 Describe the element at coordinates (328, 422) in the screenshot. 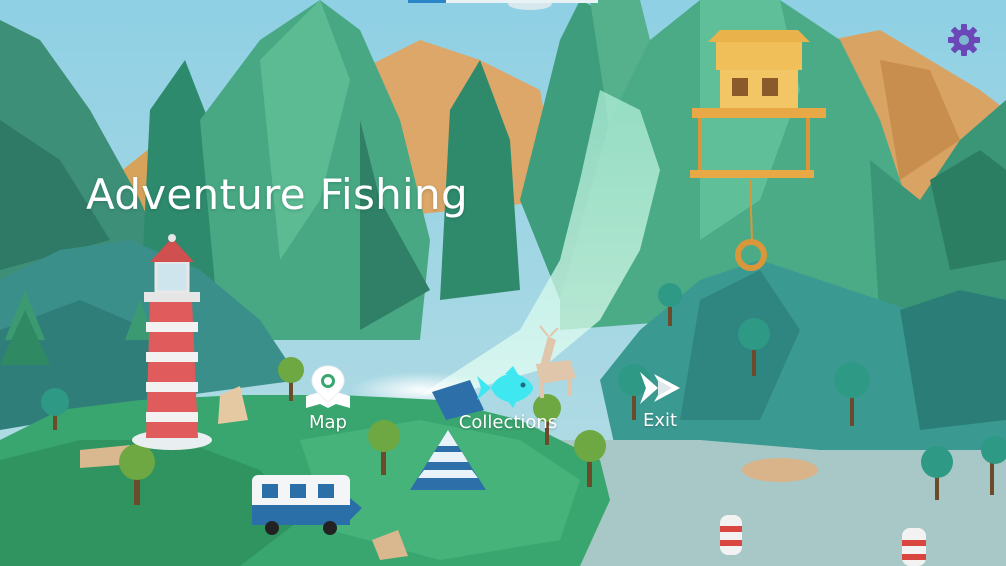

I see `map-label: Map` at that location.